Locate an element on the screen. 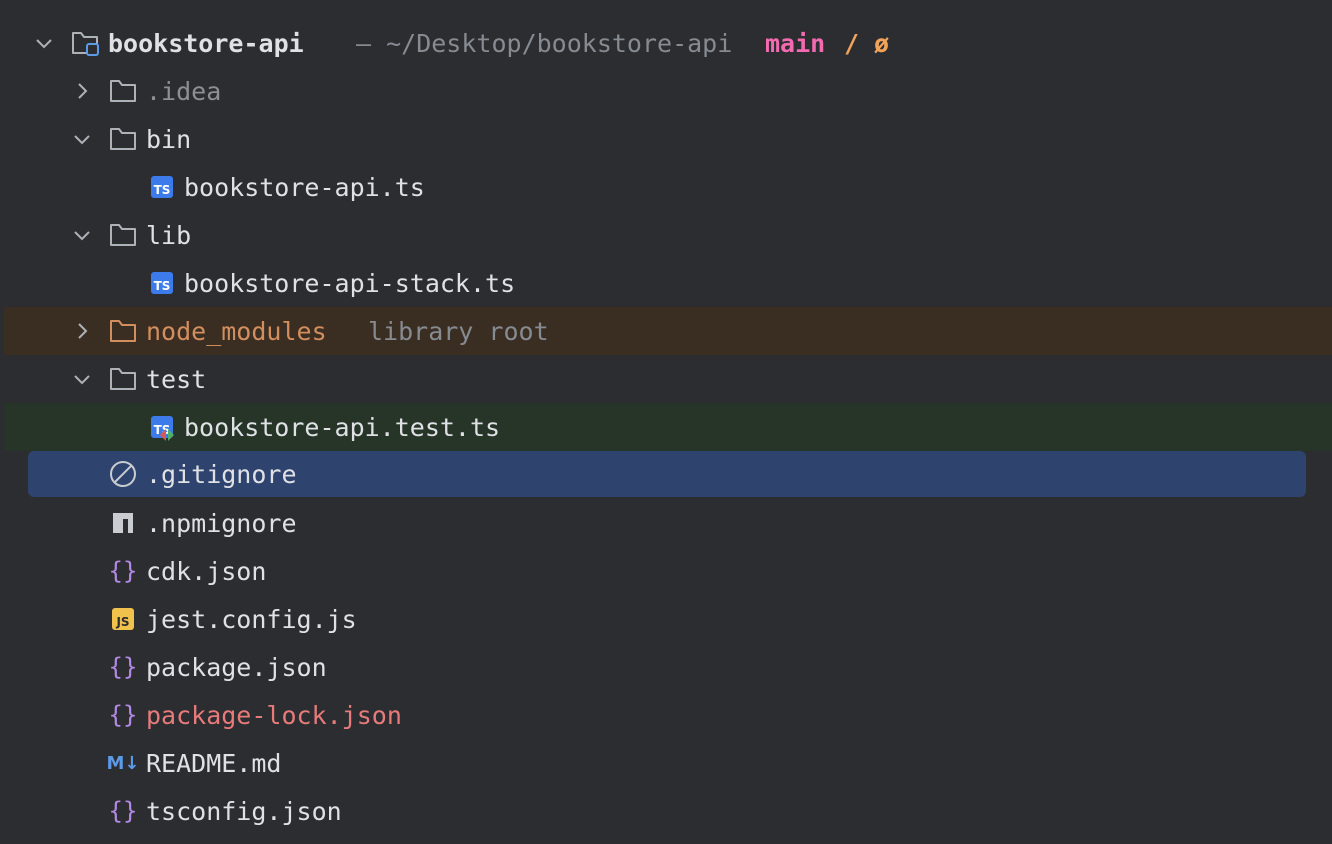  tree-node-label: README.md is located at coordinates (214, 763).